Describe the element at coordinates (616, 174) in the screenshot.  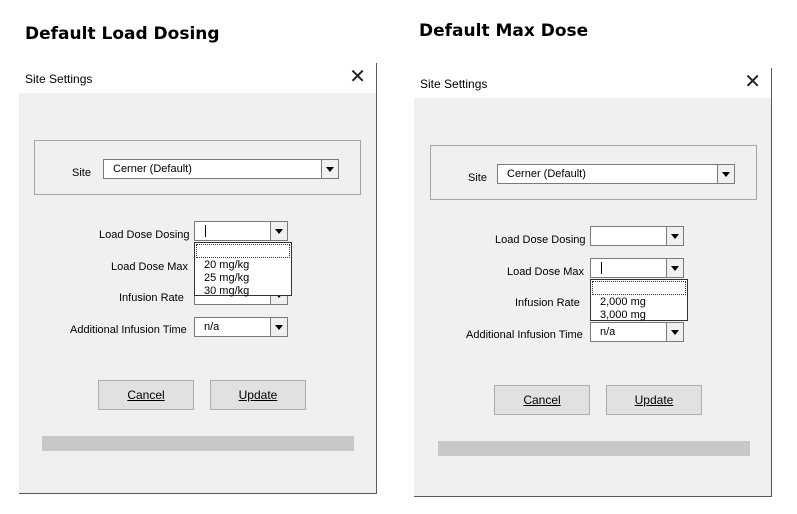
I see `right-site-select: Cerner (Default)` at that location.